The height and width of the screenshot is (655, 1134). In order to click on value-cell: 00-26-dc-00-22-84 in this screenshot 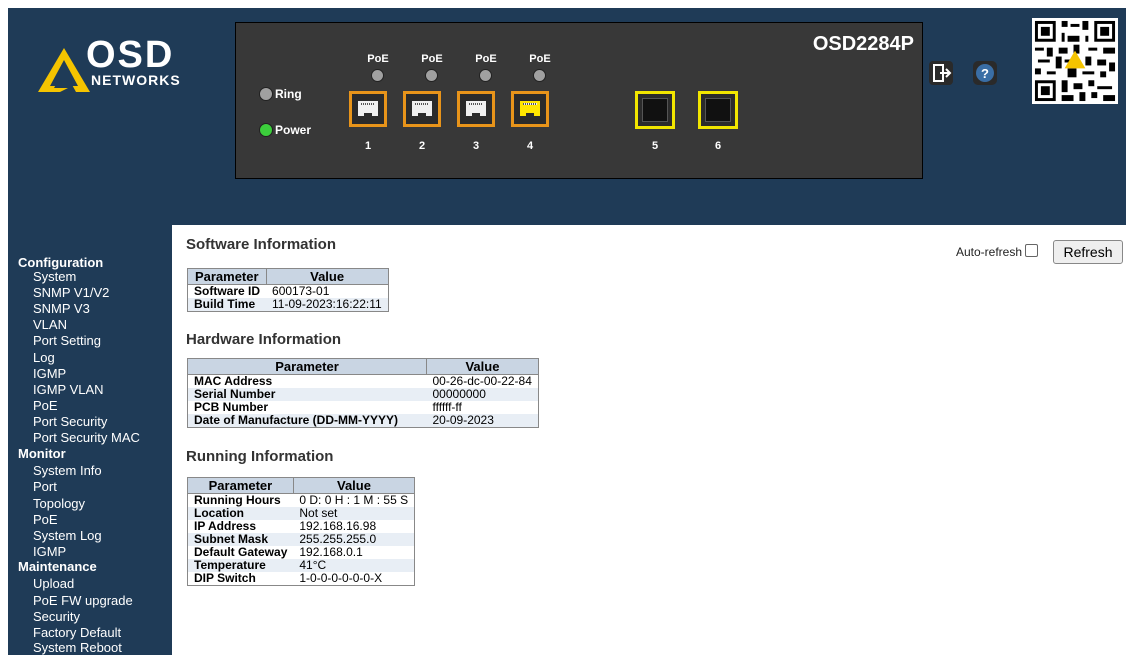, I will do `click(482, 381)`.